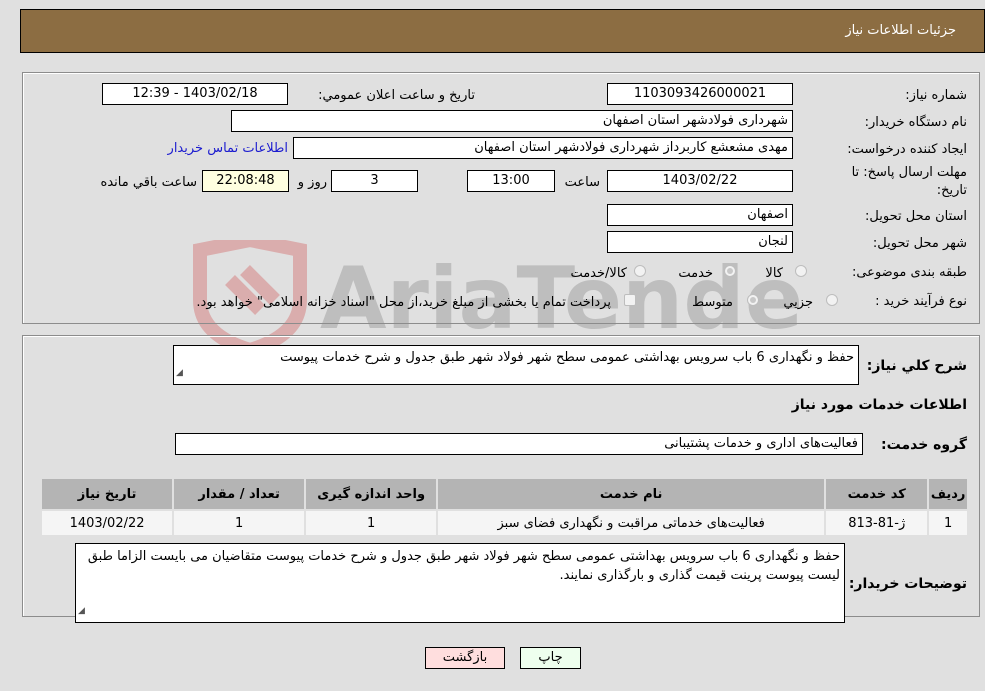  I want to click on need-number-field: 1103093426000021, so click(700, 94).